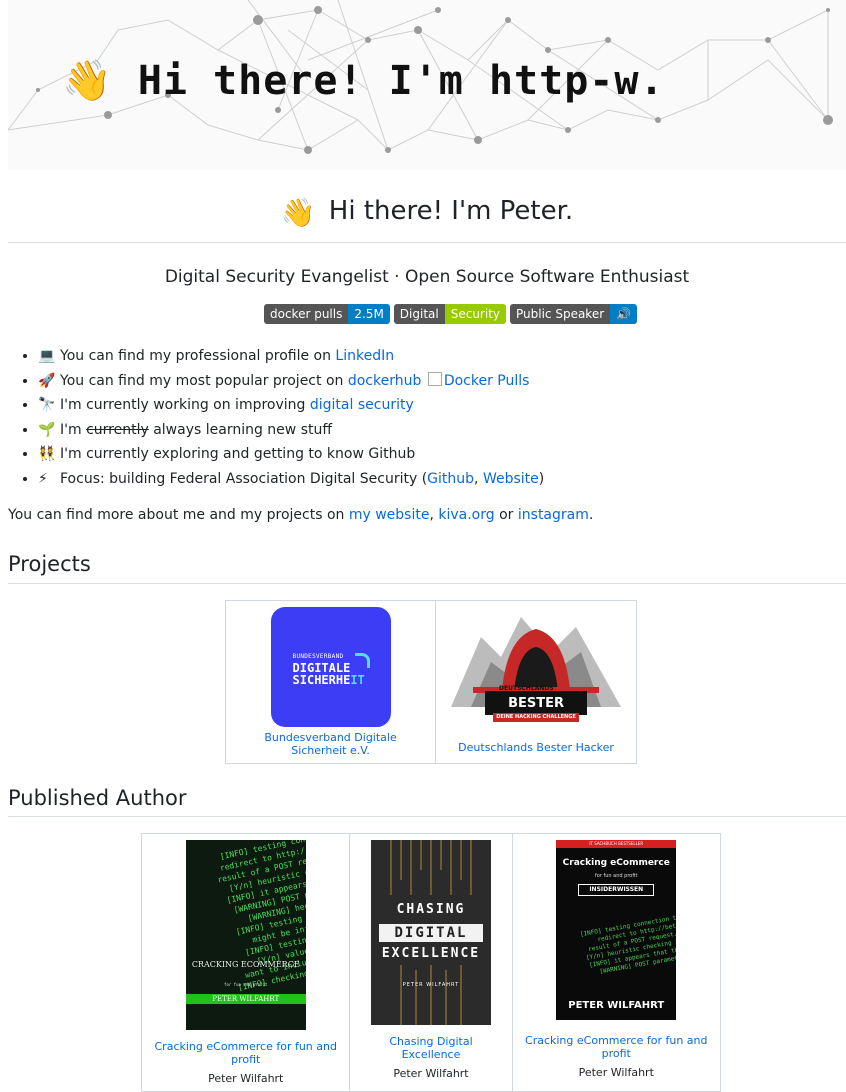  I want to click on digital-security-badge: Digital Security, so click(449, 314).